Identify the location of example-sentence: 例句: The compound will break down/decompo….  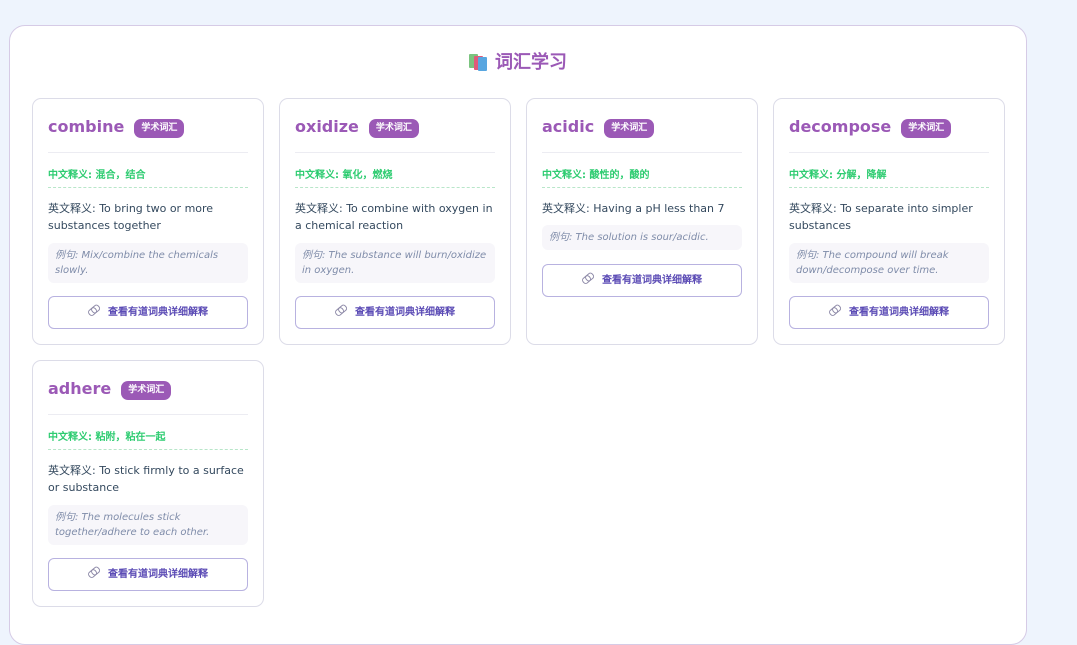
(889, 263).